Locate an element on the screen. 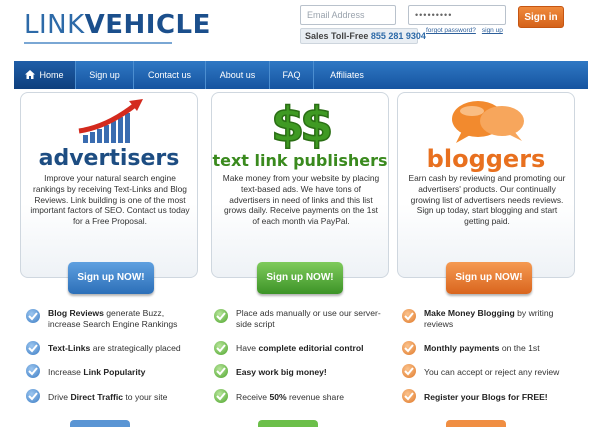 Image resolution: width=600 pixels, height=427 pixels. password-field: ••••••••• is located at coordinates (457, 15).